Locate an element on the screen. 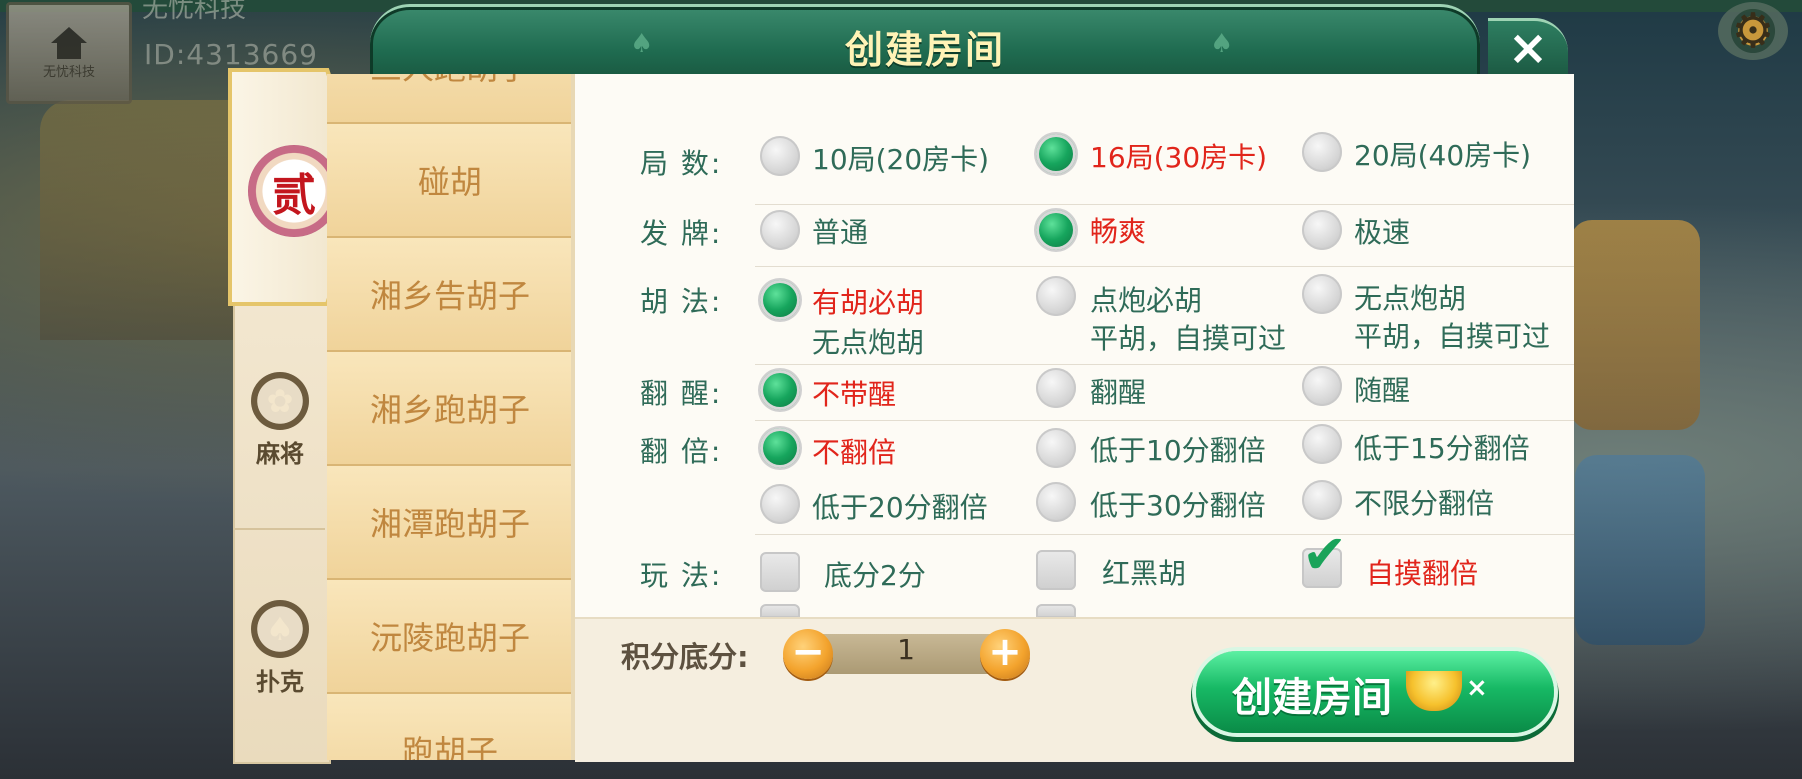 The width and height of the screenshot is (1802, 779). deal-option-label: 普通 is located at coordinates (840, 232).